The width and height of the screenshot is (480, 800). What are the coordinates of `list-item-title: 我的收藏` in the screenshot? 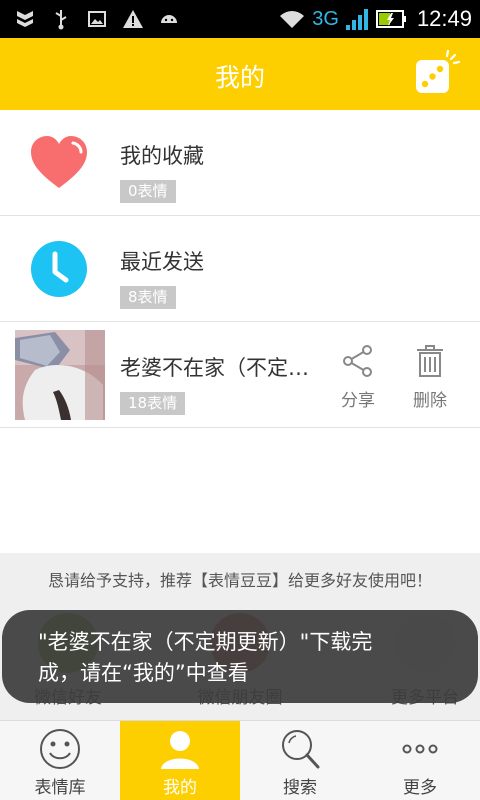 It's located at (162, 156).